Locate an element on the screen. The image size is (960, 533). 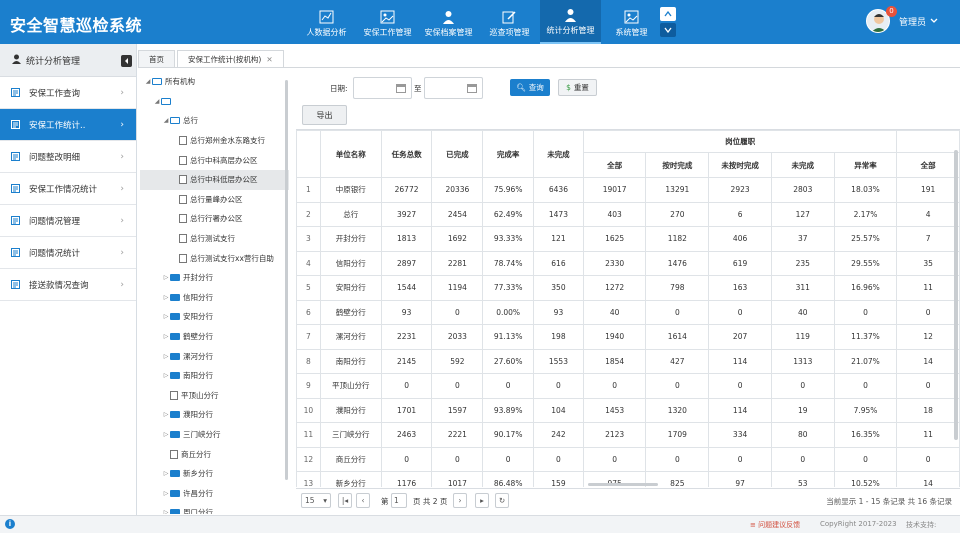
col-header-sub-3: 未完成 is located at coordinates (802, 165).